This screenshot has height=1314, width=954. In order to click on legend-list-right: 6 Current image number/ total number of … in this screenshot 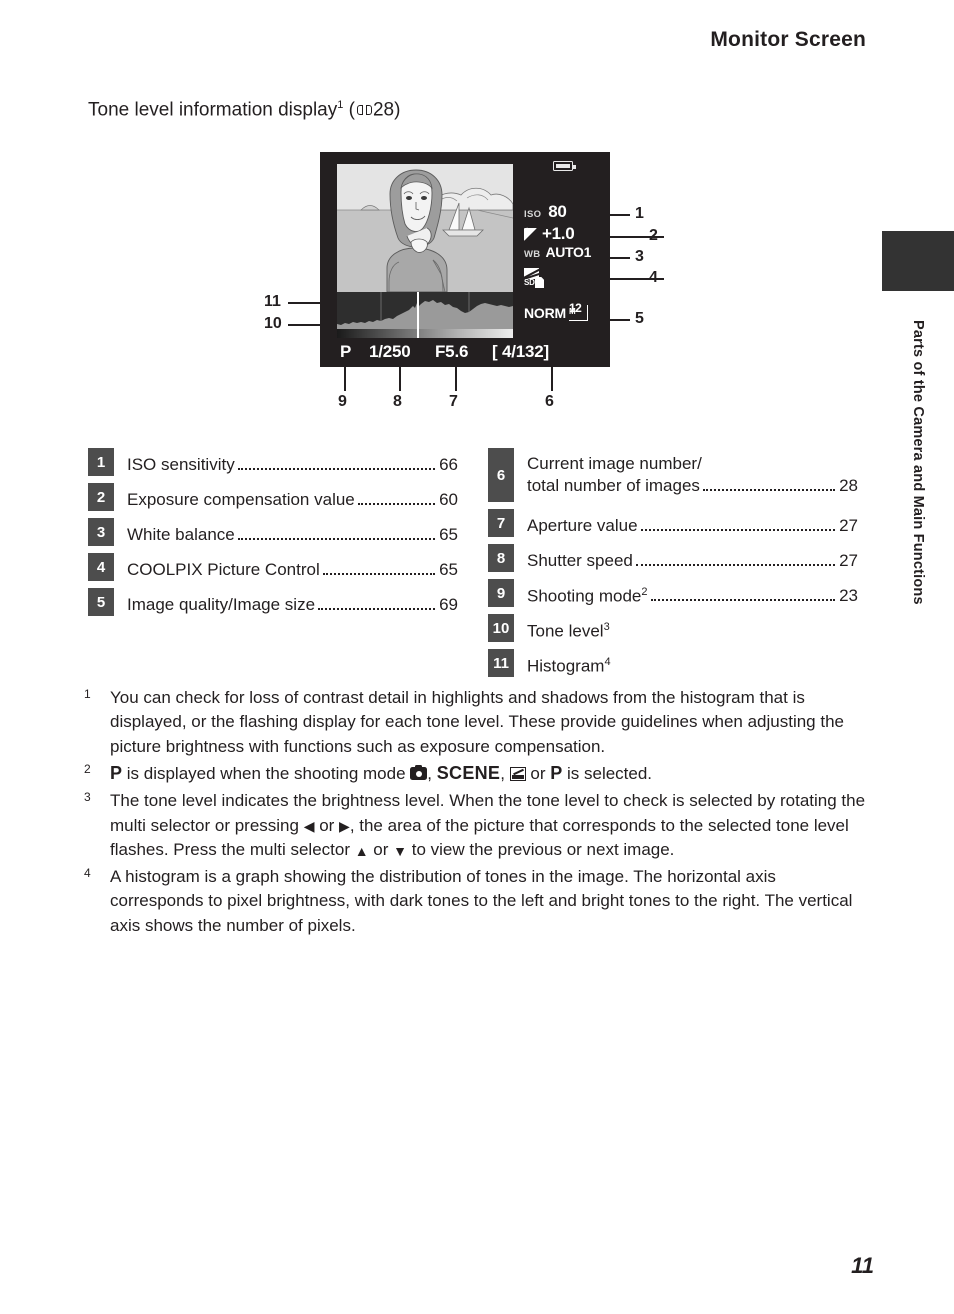, I will do `click(673, 566)`.